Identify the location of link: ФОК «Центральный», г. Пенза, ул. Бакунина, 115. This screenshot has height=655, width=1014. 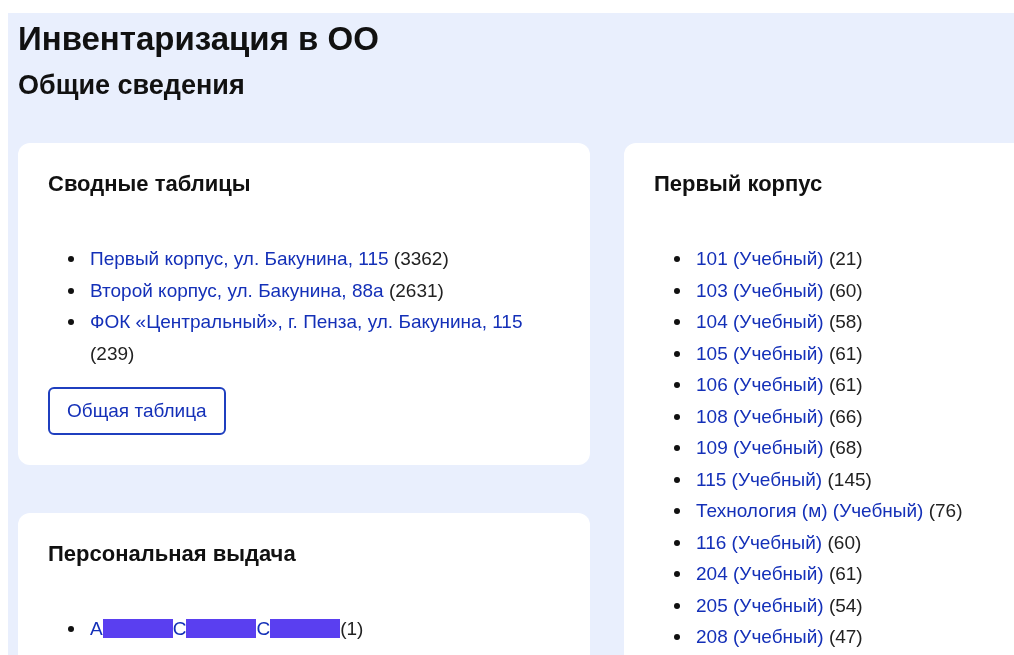
(306, 321).